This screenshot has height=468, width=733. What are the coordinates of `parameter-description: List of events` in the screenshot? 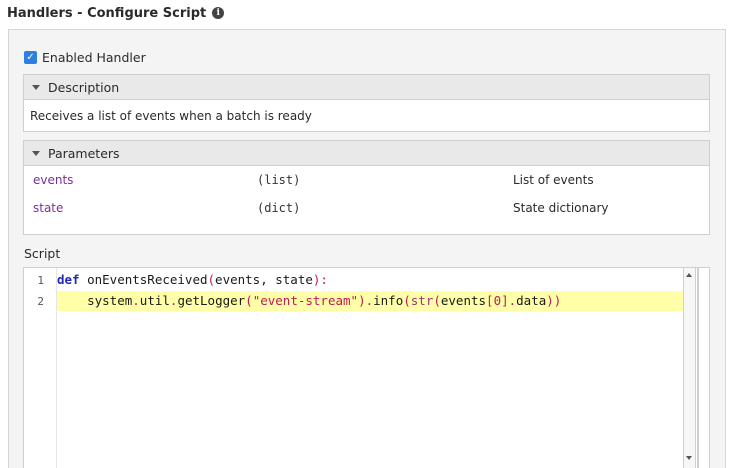 It's located at (553, 180).